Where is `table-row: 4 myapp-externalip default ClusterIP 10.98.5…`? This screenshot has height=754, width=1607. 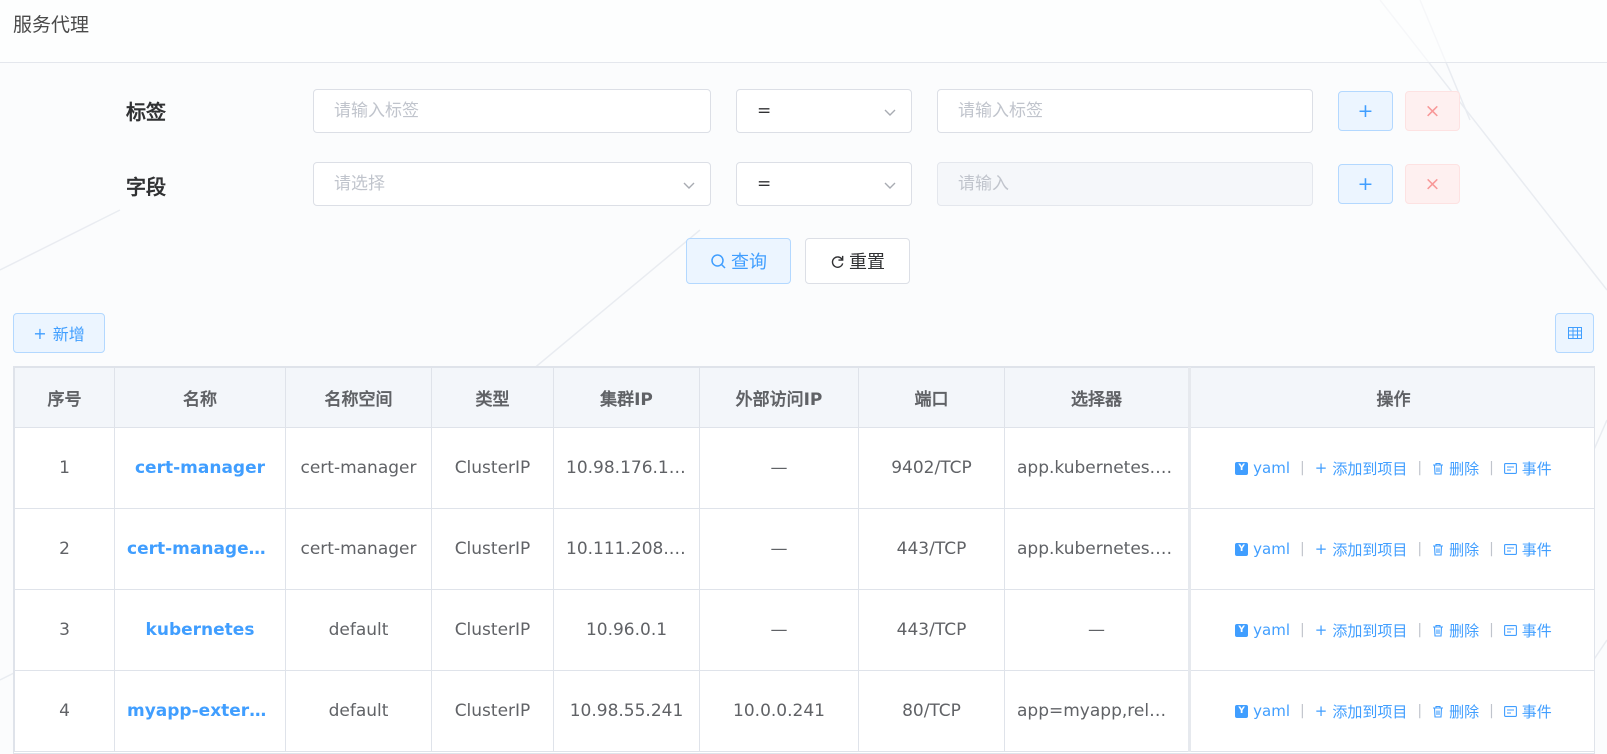
table-row: 4 myapp-externalip default ClusterIP 10.98.5… is located at coordinates (804, 711).